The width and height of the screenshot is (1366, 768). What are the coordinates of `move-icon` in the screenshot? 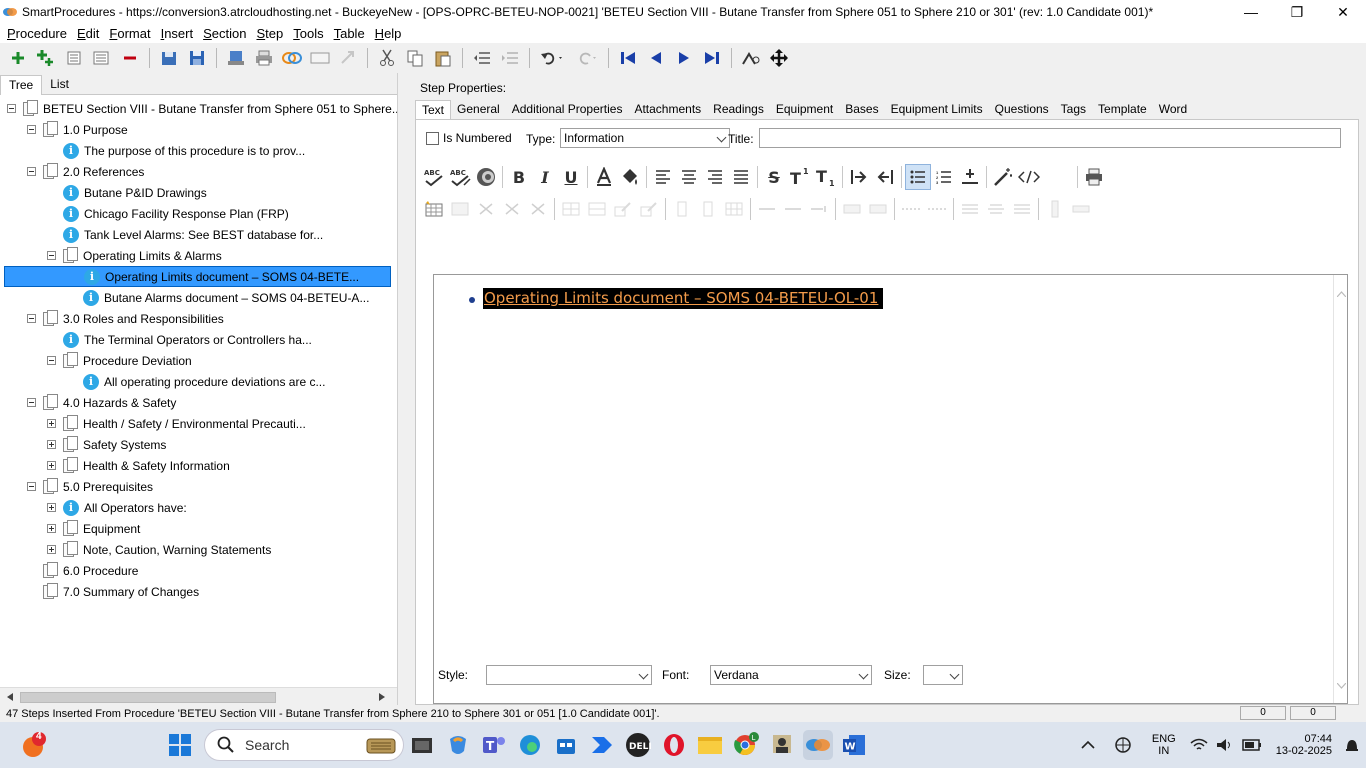 It's located at (779, 58).